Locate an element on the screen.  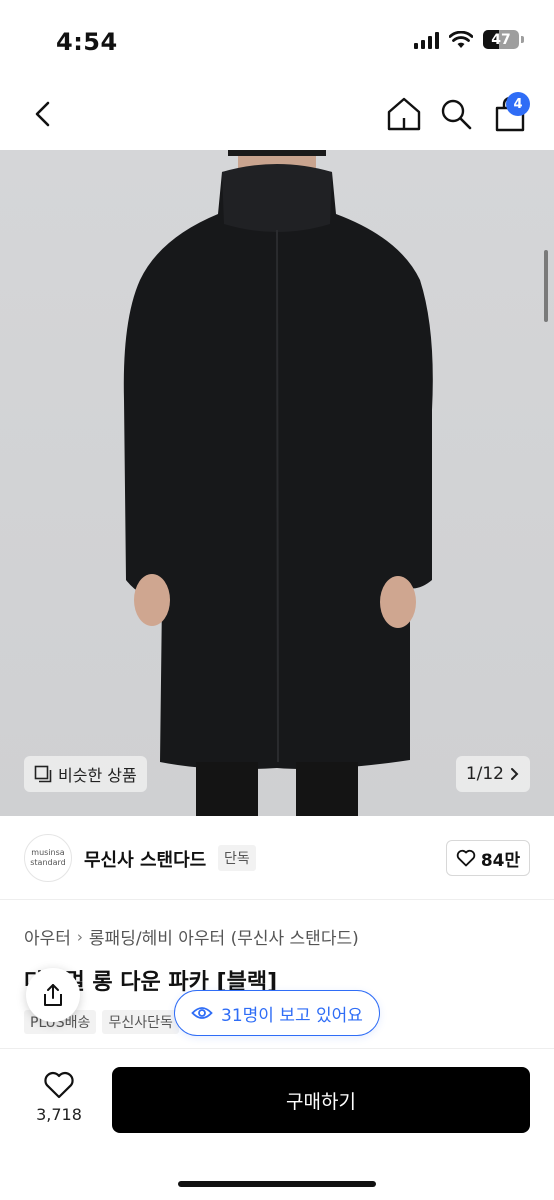
similar-products-button: 비슷한 상품 is located at coordinates (85, 774).